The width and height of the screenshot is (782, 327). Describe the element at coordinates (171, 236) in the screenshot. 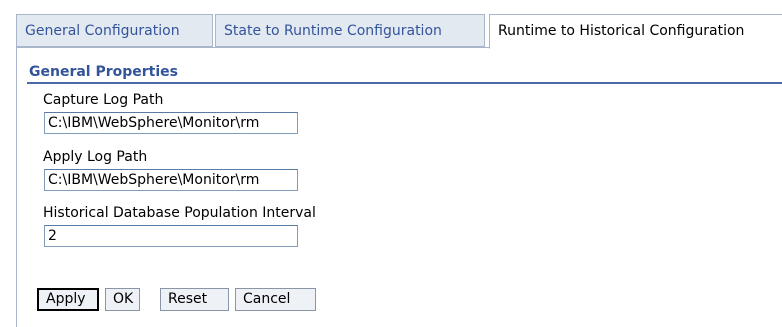

I see `population-interval-input` at that location.